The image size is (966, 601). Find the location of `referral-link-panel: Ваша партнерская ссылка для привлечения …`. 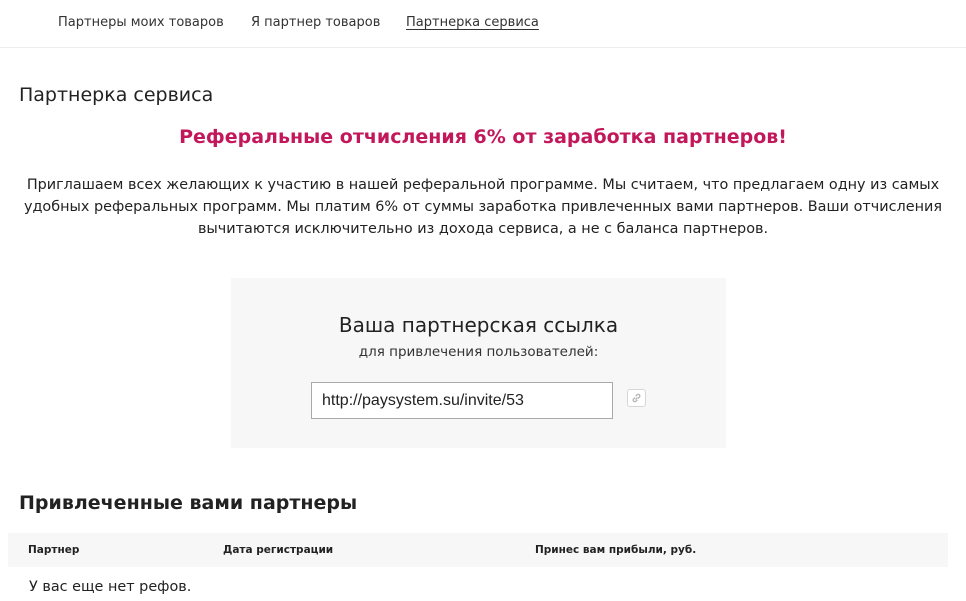

referral-link-panel: Ваша партнерская ссылка для привлечения … is located at coordinates (478, 363).